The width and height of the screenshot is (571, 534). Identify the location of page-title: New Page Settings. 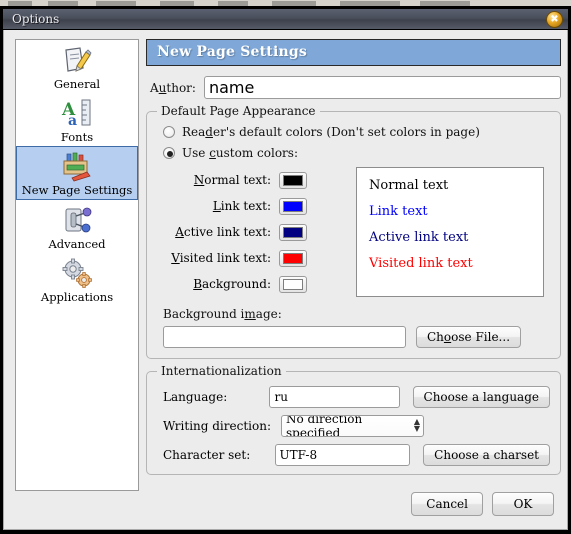
(353, 52).